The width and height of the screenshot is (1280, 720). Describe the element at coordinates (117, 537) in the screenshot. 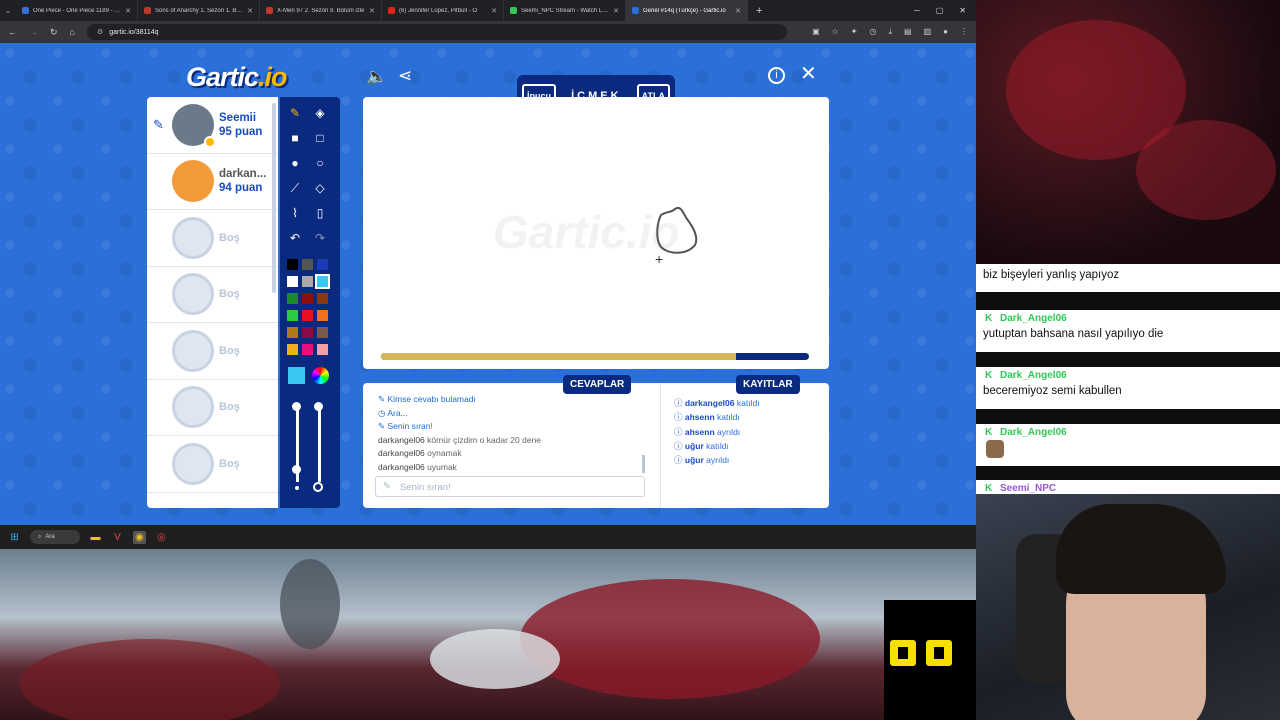

I see `valorant-icon: V` at that location.